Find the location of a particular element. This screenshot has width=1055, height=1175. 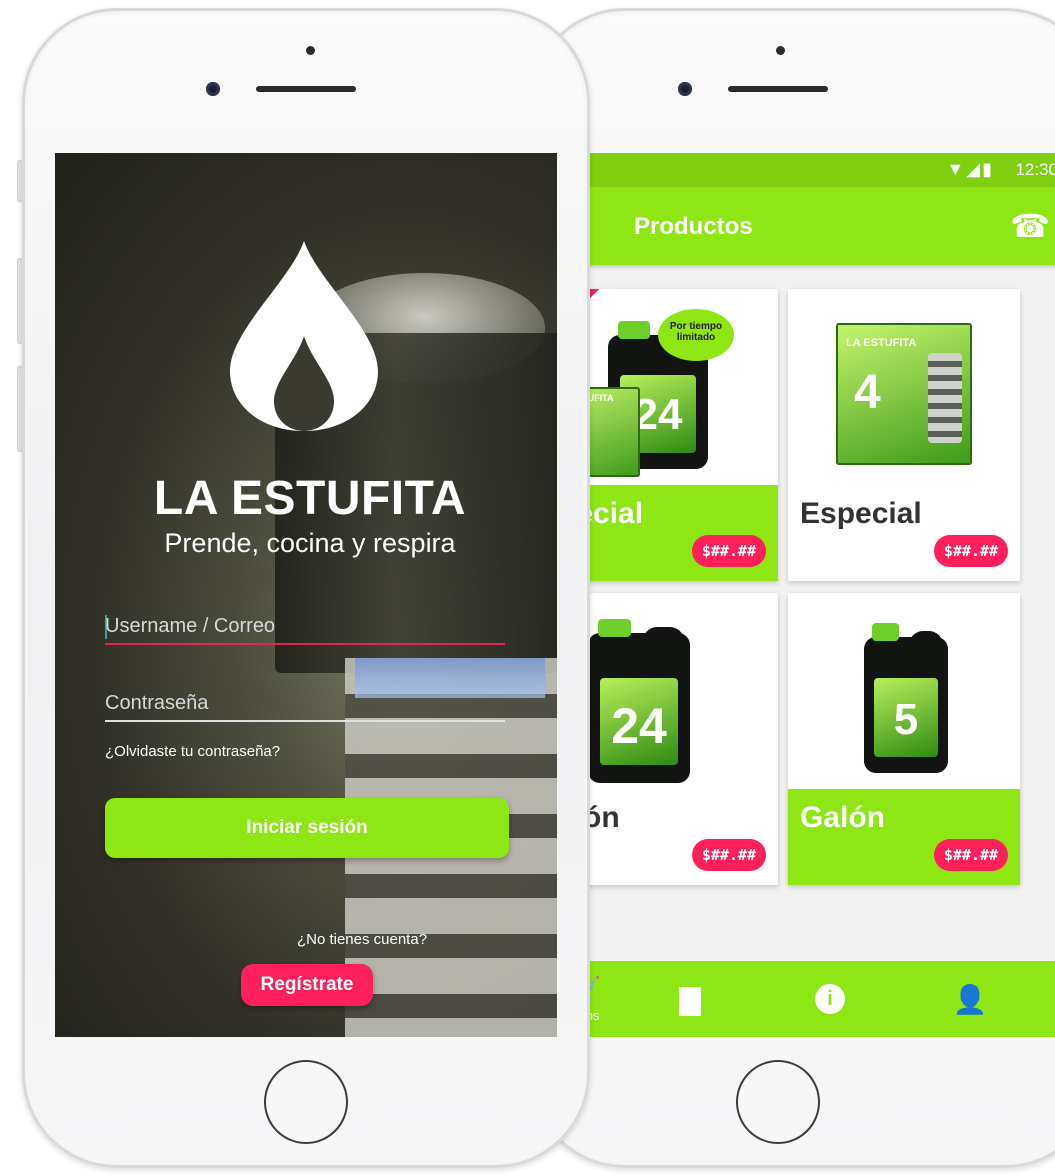

product-image: YA! 24 Por tiempo limitado LA ESTUFITA 4 is located at coordinates (669, 387).